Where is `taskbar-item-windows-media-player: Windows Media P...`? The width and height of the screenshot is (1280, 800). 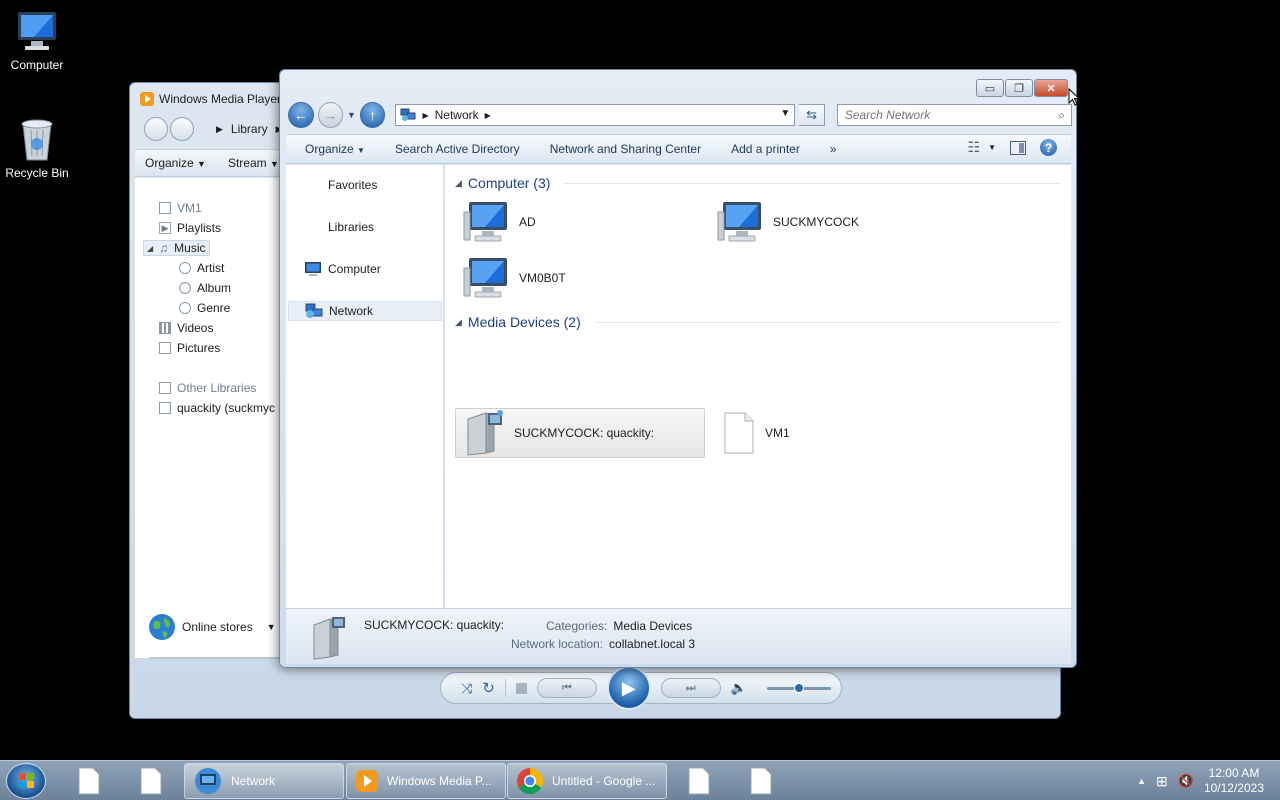
taskbar-item-windows-media-player: Windows Media P... is located at coordinates (426, 781).